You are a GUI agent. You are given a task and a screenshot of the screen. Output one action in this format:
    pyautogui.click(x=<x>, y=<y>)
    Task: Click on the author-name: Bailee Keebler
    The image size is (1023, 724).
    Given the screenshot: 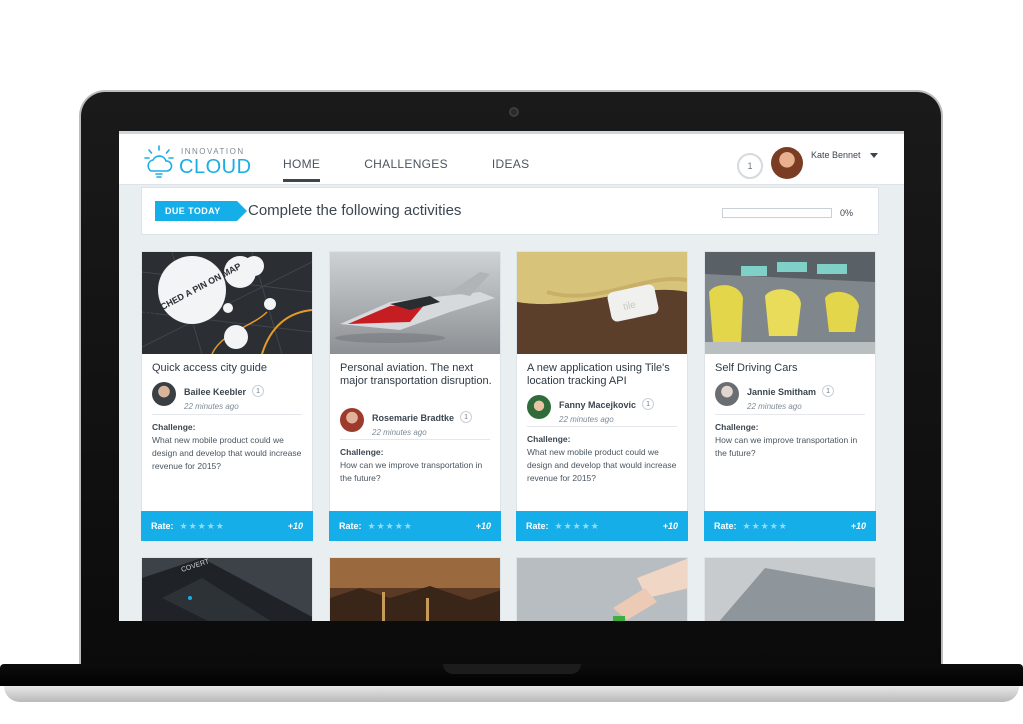 What is the action you would take?
    pyautogui.click(x=215, y=392)
    